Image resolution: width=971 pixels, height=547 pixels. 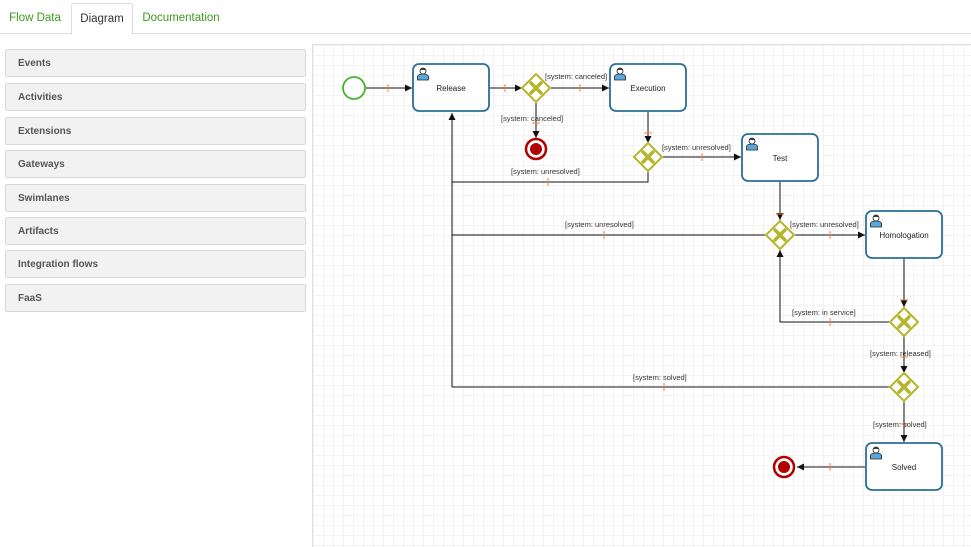 What do you see at coordinates (900, 353) in the screenshot?
I see `edge-label-released: [system: released]` at bounding box center [900, 353].